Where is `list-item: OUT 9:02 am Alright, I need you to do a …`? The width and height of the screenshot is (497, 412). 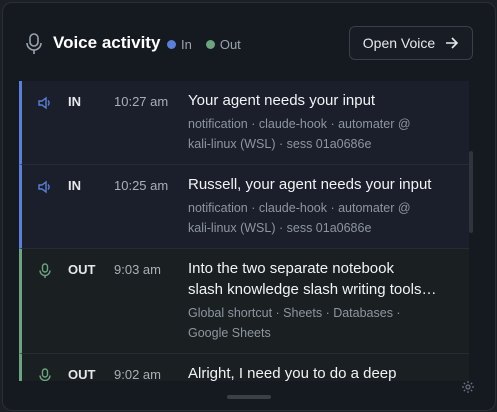
list-item: OUT 9:02 am Alright, I need you to do a … is located at coordinates (244, 367).